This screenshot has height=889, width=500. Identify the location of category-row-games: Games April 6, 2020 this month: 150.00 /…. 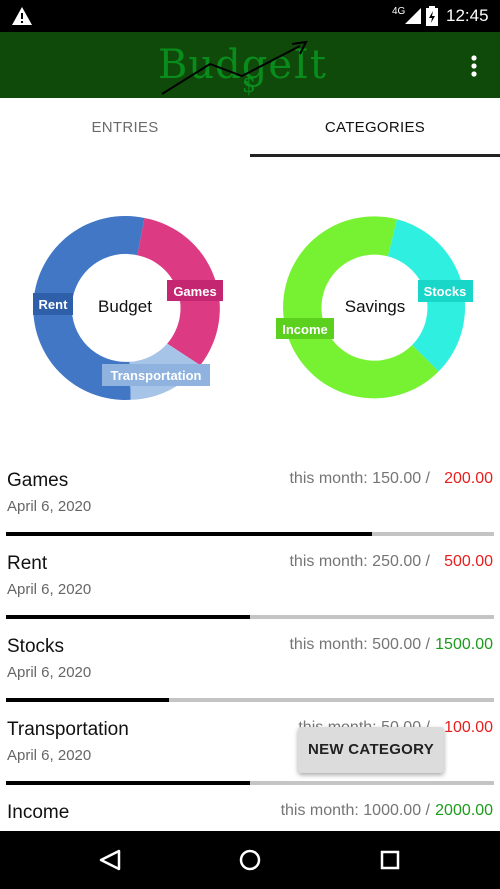
(250, 499).